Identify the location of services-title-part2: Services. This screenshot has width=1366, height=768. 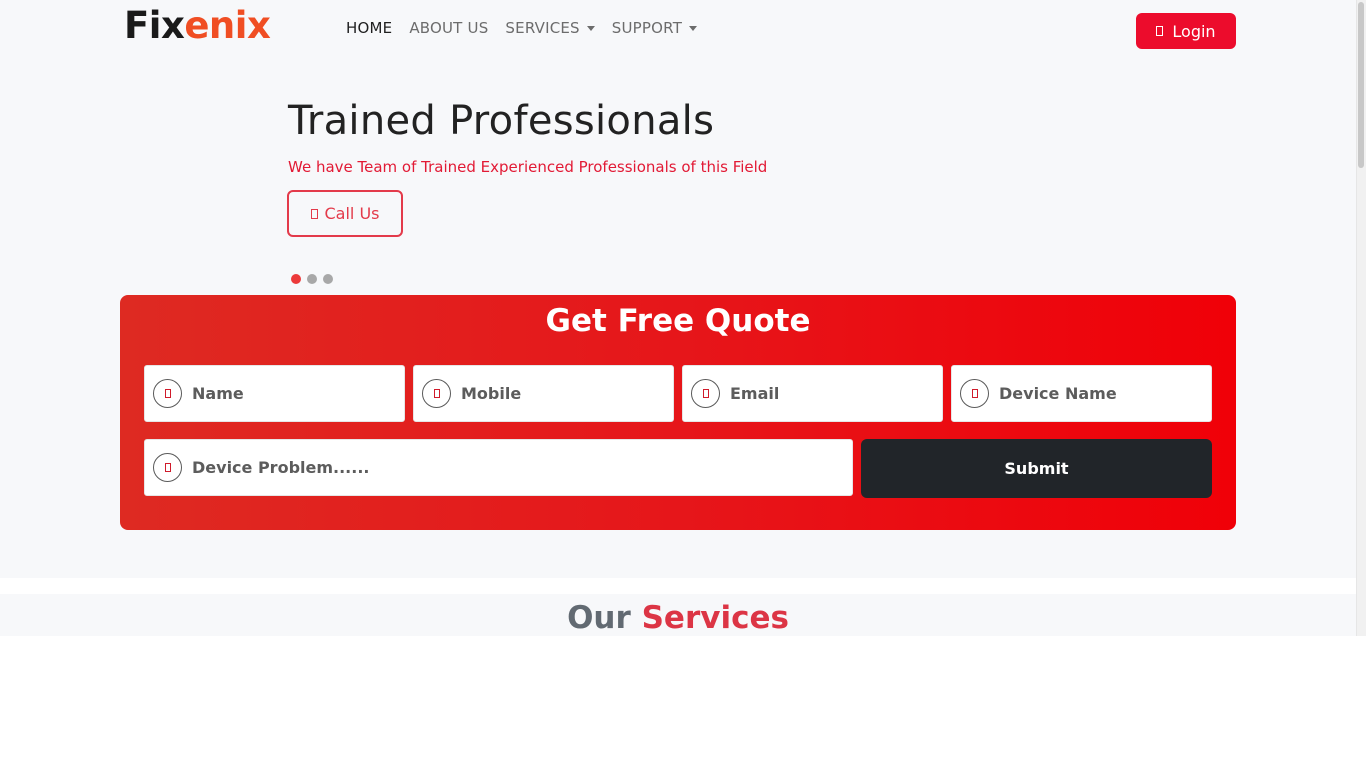
(715, 618).